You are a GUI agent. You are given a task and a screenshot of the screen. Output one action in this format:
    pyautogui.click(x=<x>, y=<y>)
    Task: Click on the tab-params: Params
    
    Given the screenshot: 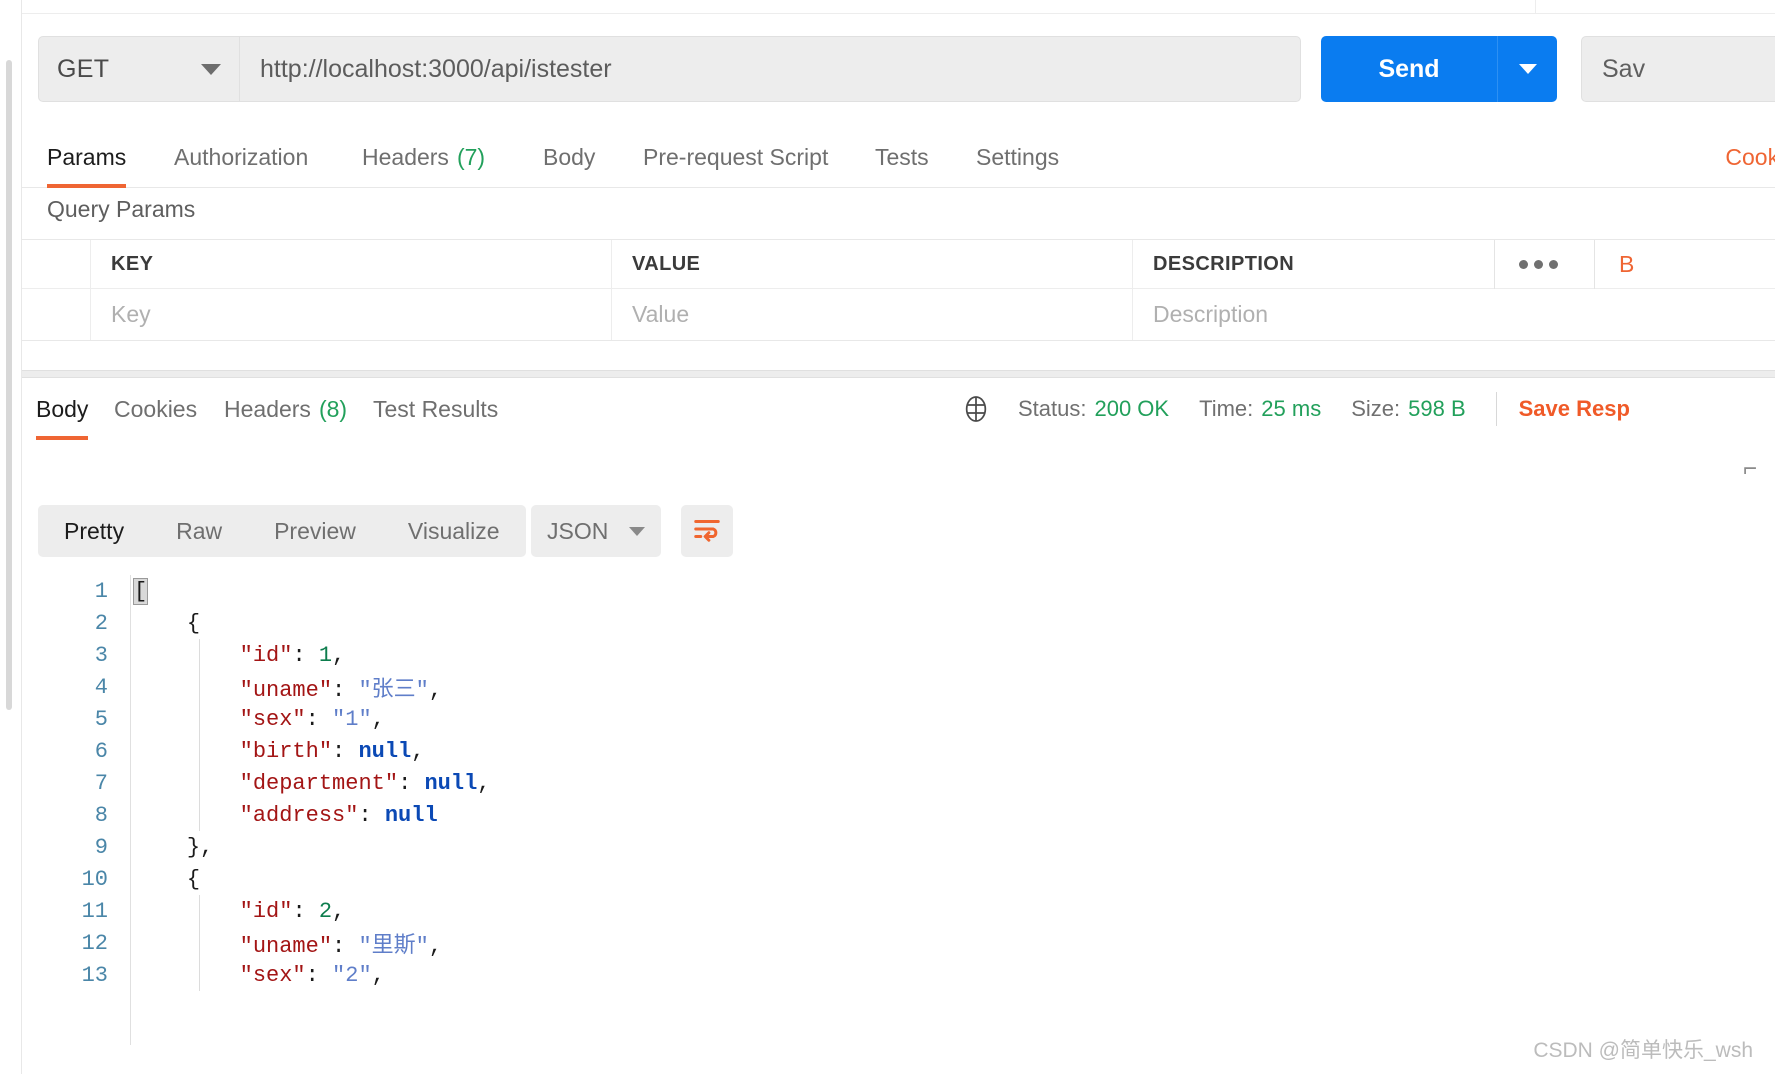 What is the action you would take?
    pyautogui.click(x=87, y=157)
    